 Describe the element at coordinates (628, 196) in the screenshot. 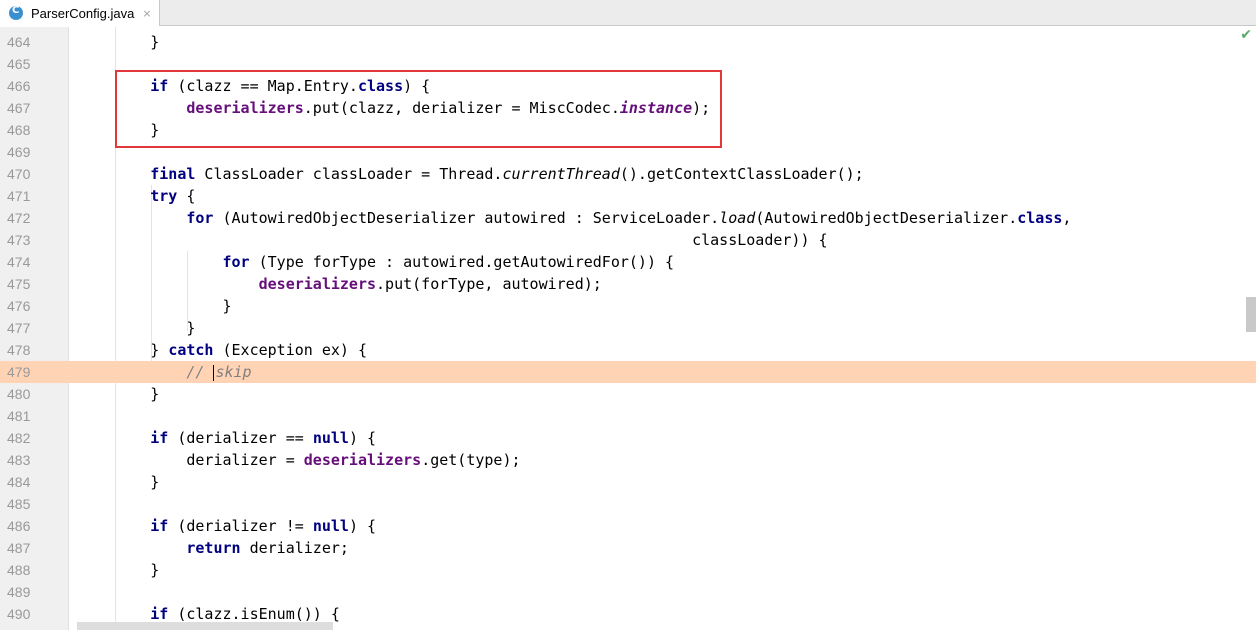

I see `code-line: 471 try {` at that location.